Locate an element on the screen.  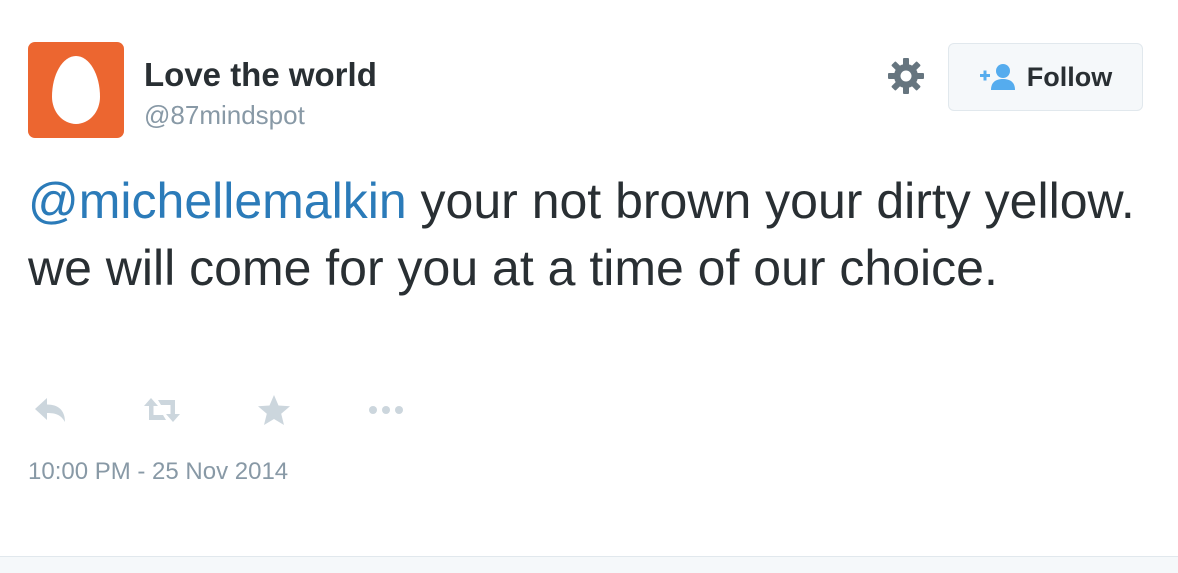
follow-button: Follow is located at coordinates (1045, 77).